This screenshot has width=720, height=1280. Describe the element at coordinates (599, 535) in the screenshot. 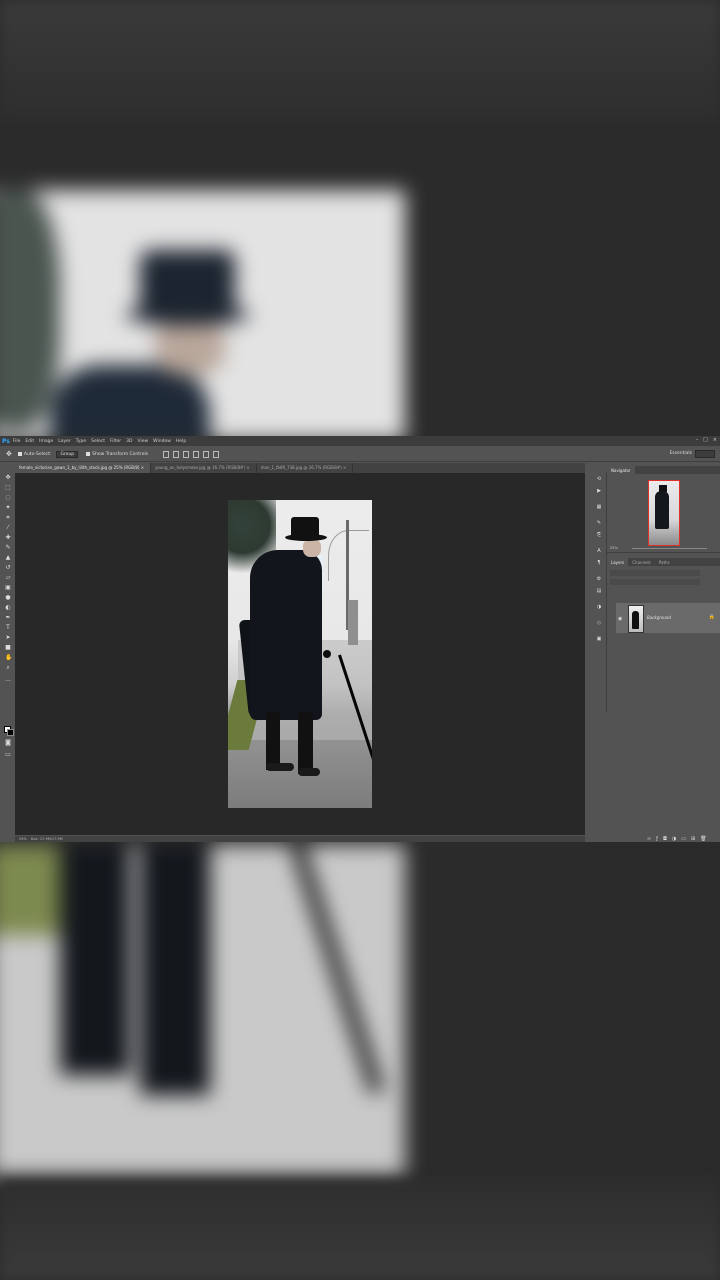

I see `clone-source-icon: ⎘` at that location.